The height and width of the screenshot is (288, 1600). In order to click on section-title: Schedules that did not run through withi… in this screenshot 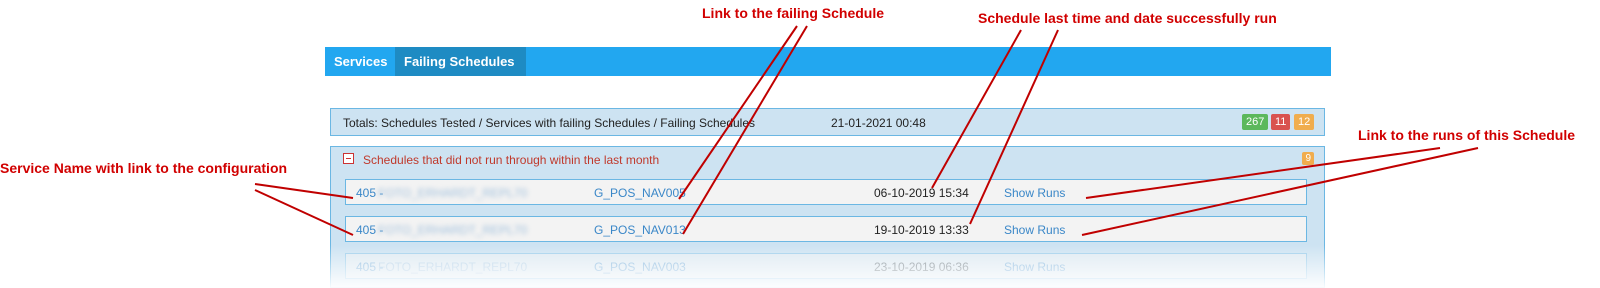, I will do `click(511, 160)`.